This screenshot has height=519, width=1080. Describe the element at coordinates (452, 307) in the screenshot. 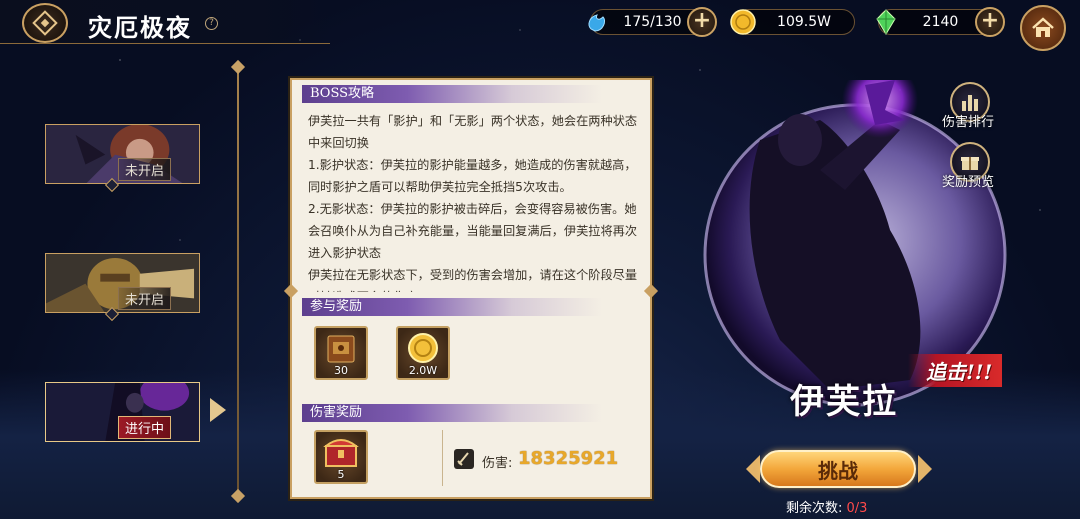

I see `participation-header: 参与奖励` at that location.